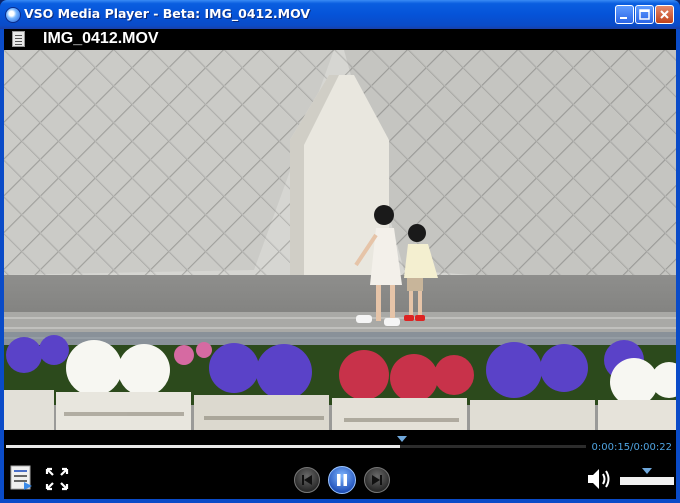 The height and width of the screenshot is (503, 680). Describe the element at coordinates (624, 14) in the screenshot. I see `minimize-button` at that location.